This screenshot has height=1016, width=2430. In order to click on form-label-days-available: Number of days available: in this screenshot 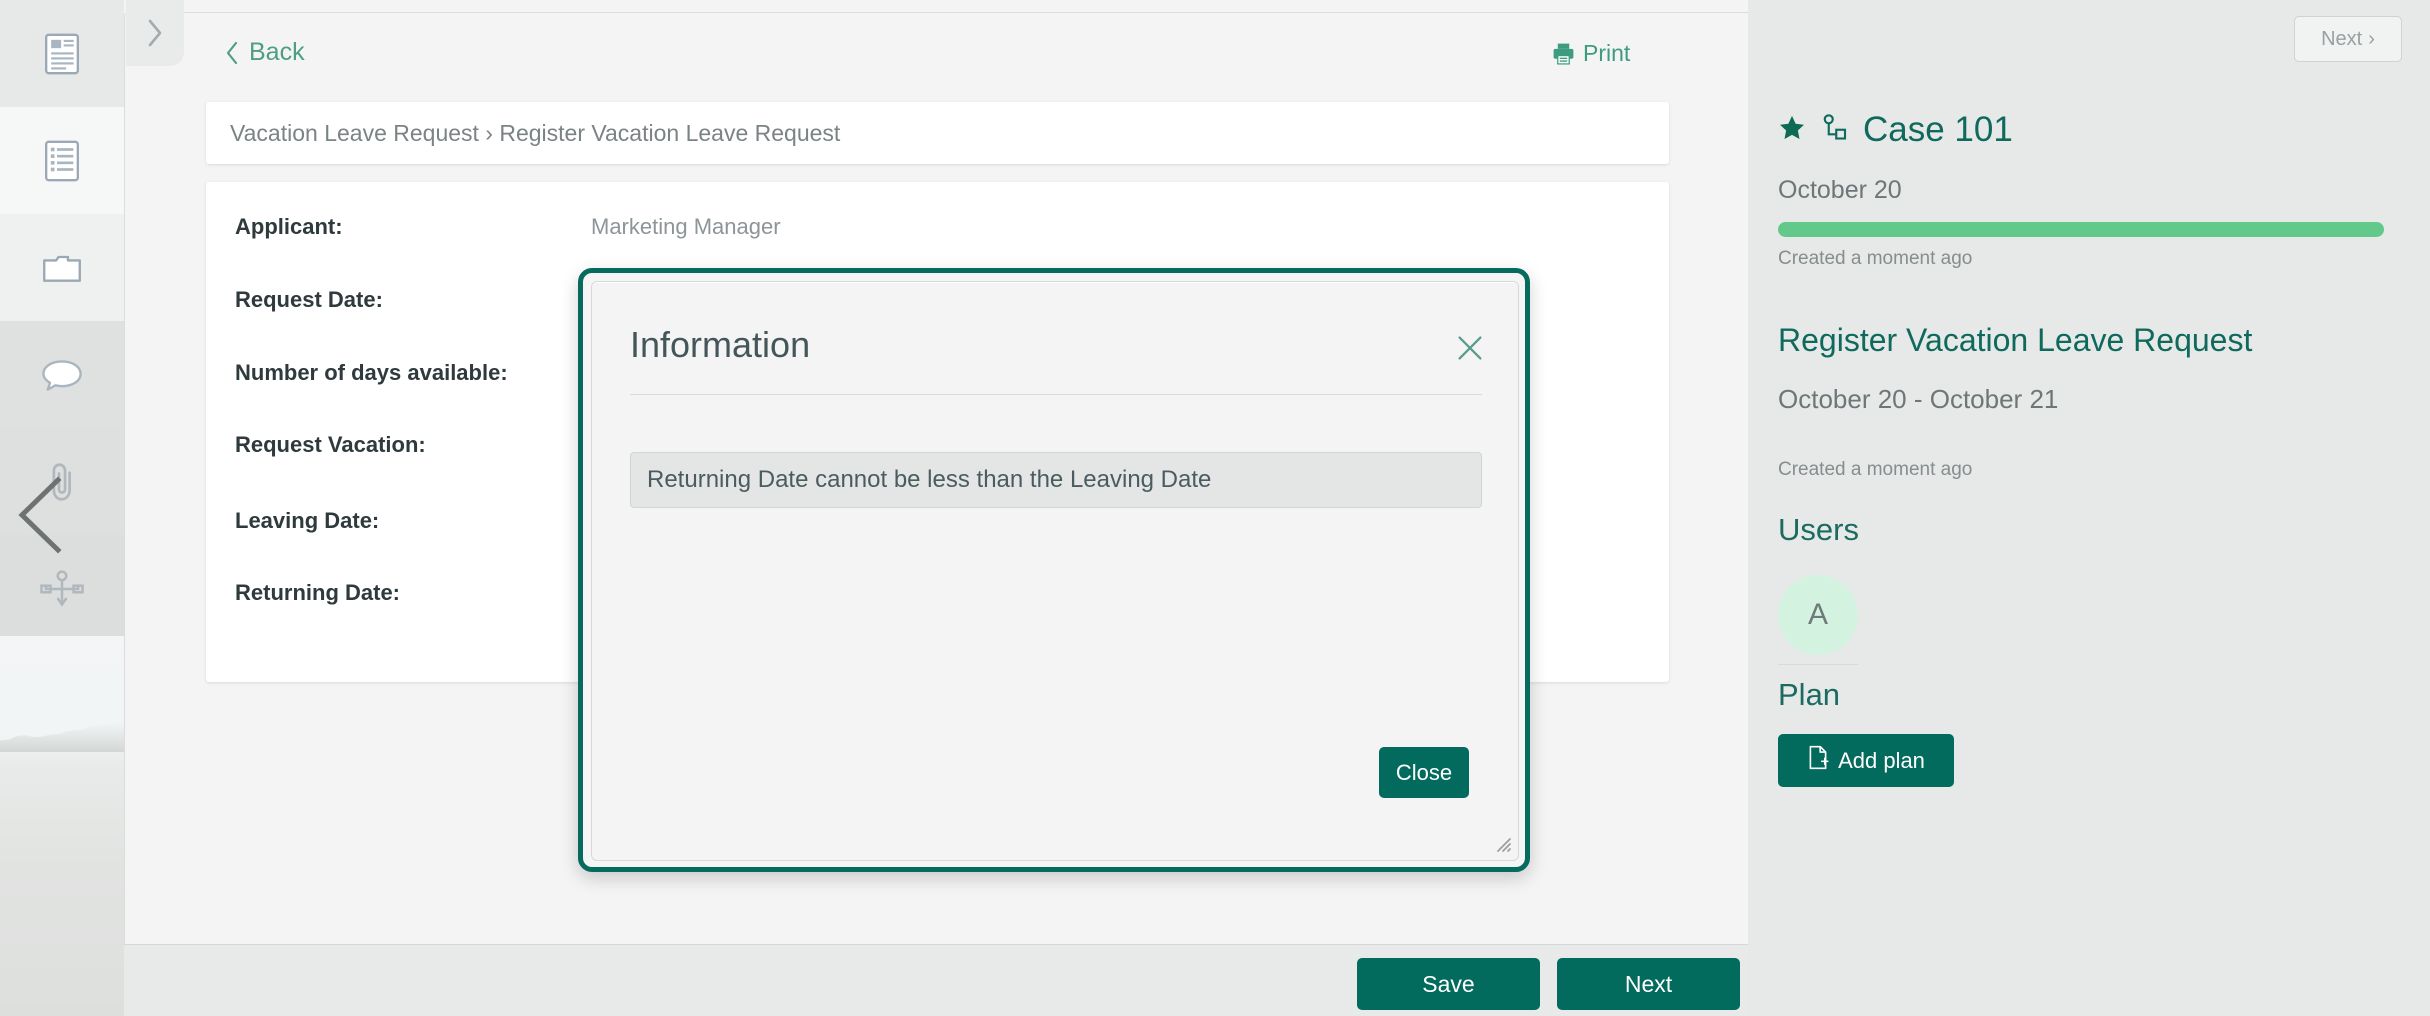, I will do `click(371, 372)`.